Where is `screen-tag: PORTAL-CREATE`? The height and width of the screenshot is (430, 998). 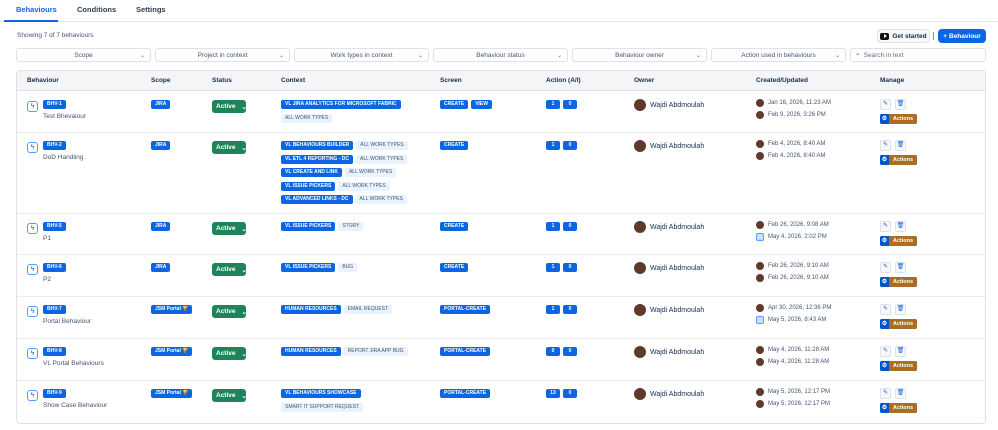
screen-tag: PORTAL-CREATE is located at coordinates (465, 393).